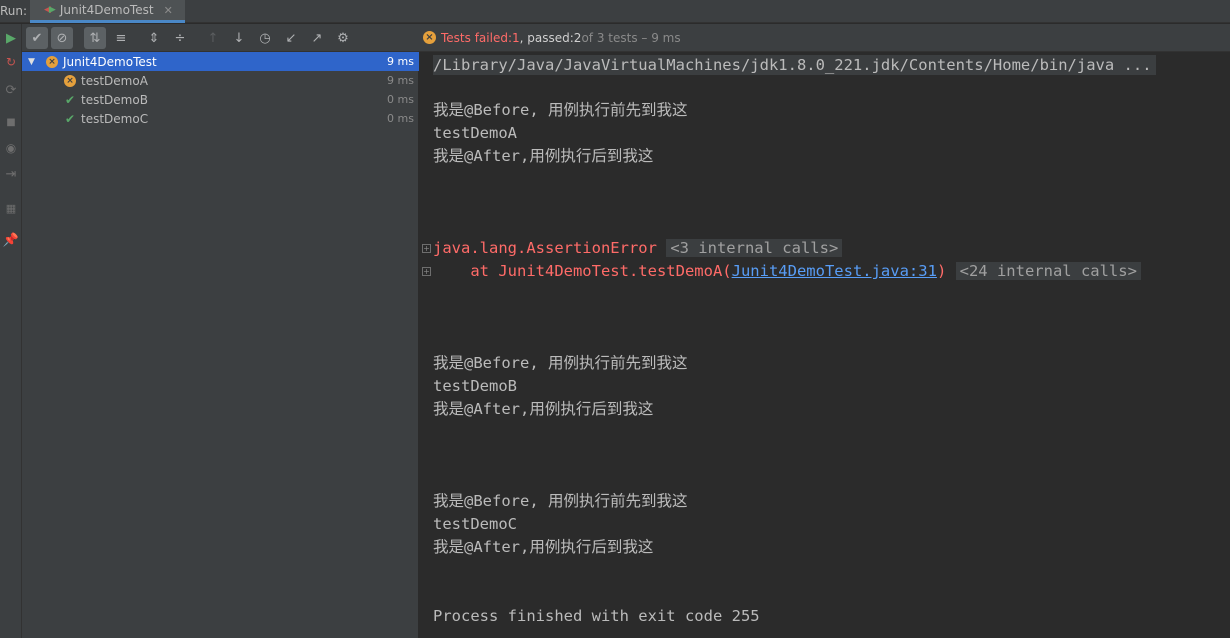  What do you see at coordinates (95, 38) in the screenshot?
I see `sort-alphabetically-icon: ⇅` at bounding box center [95, 38].